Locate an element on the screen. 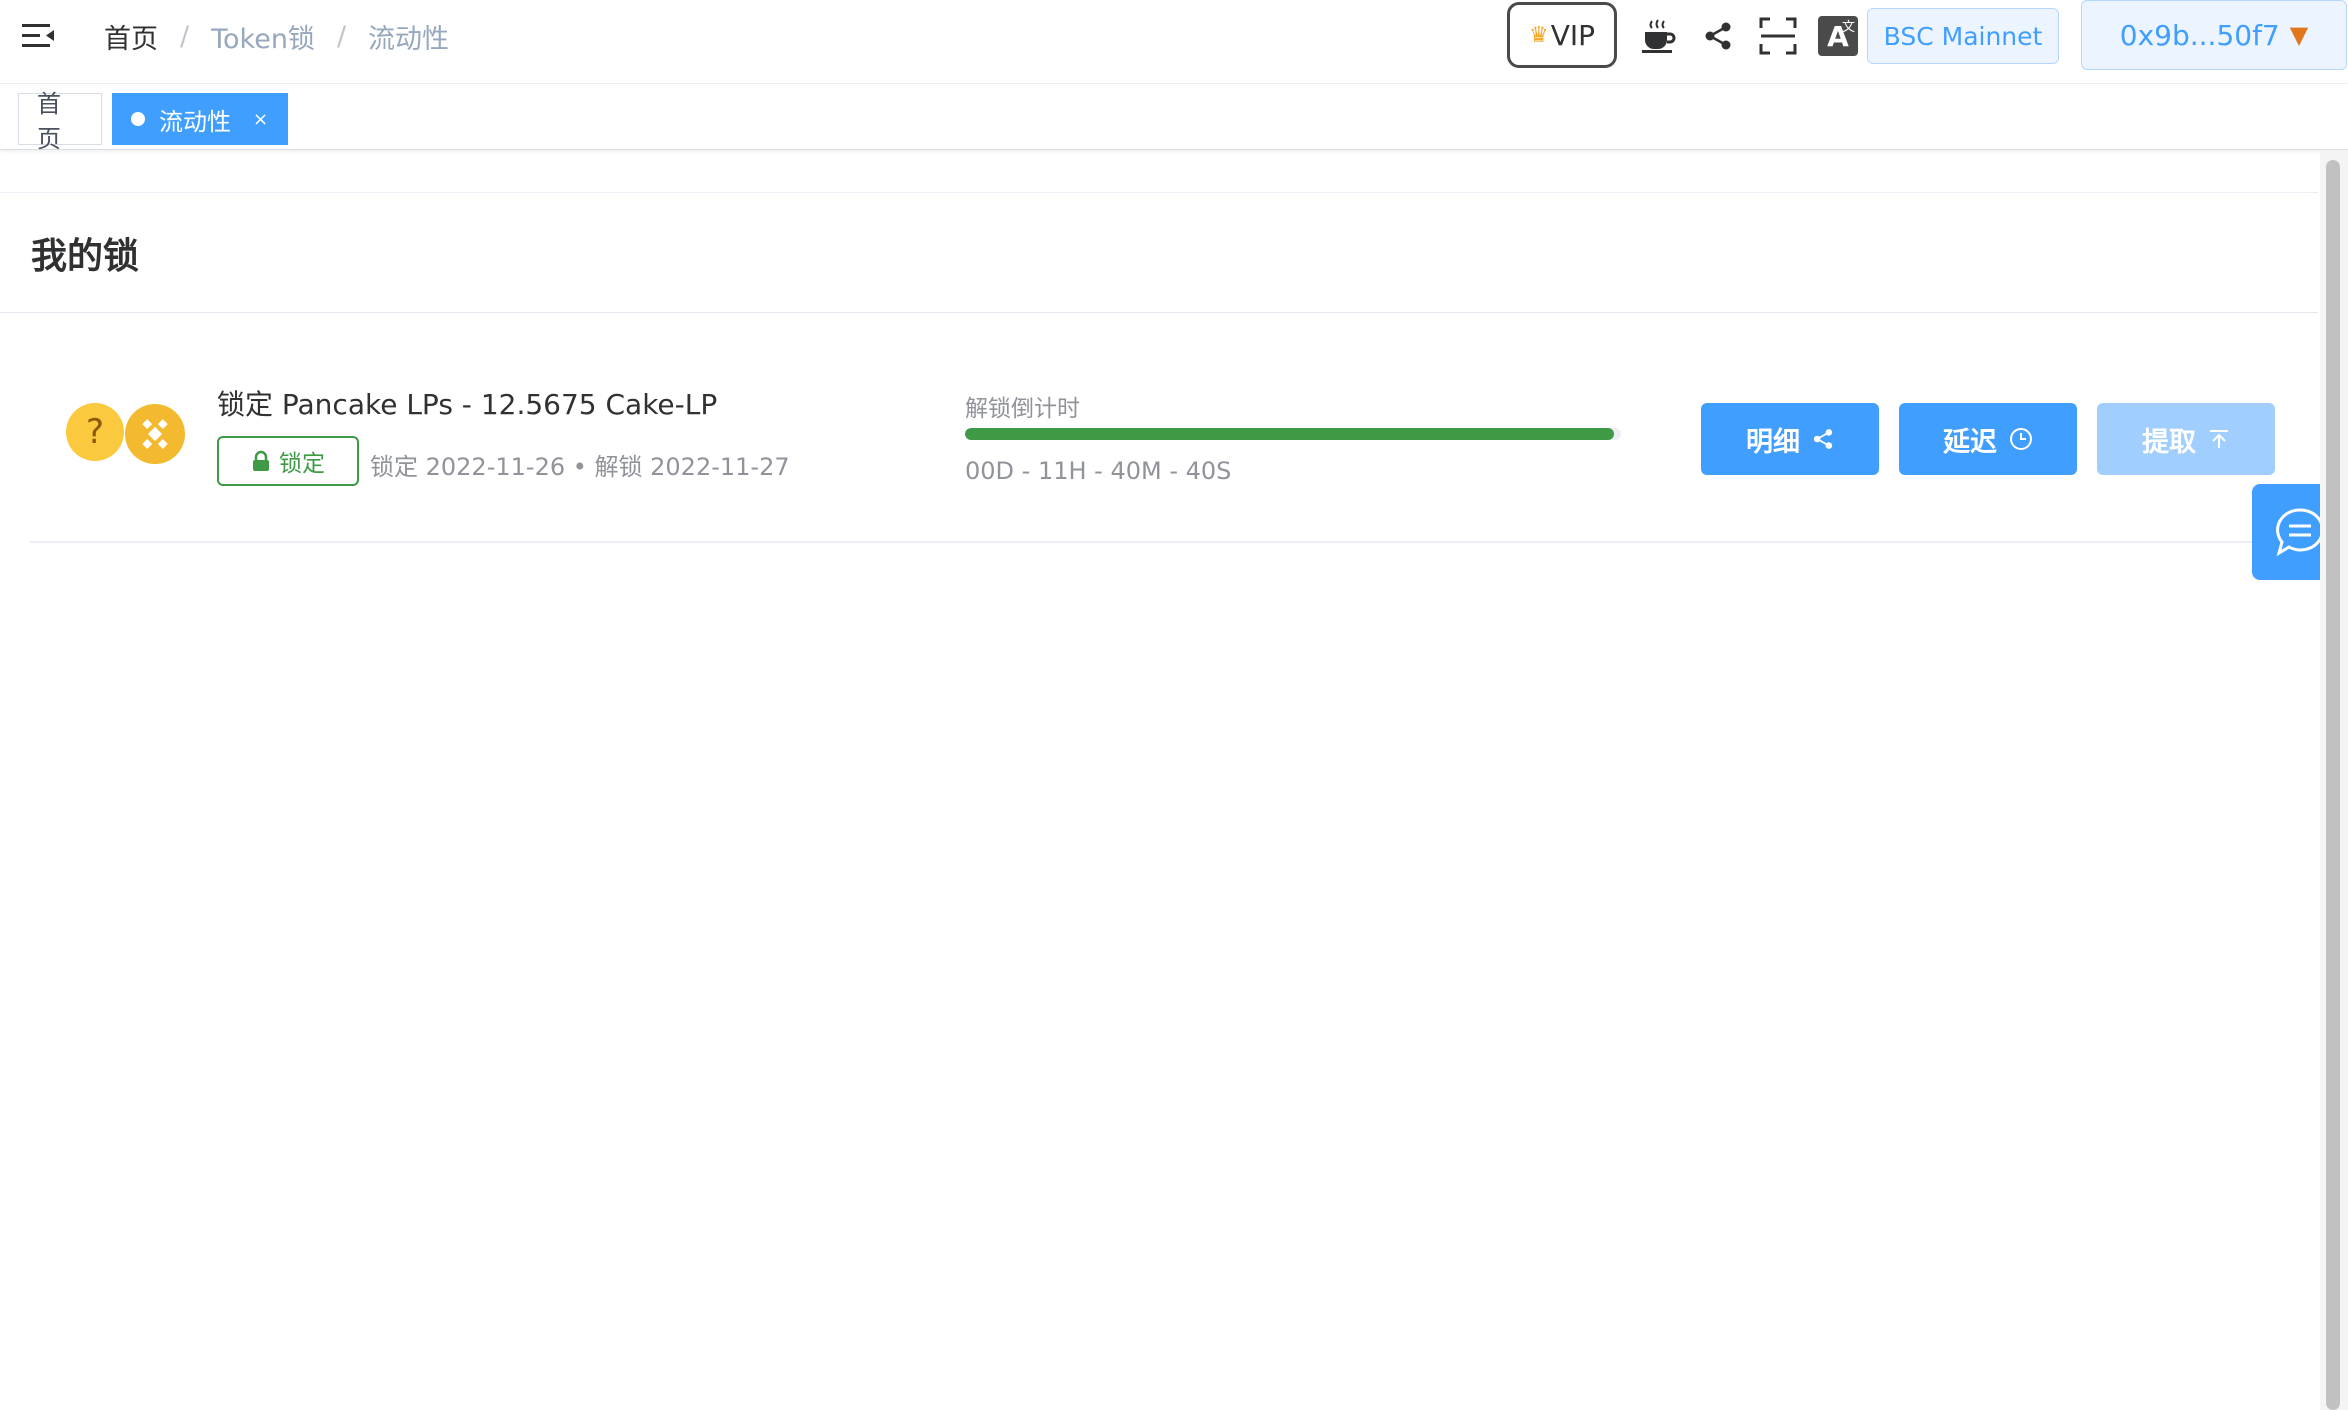  extend-label: 延迟 is located at coordinates (1970, 442).